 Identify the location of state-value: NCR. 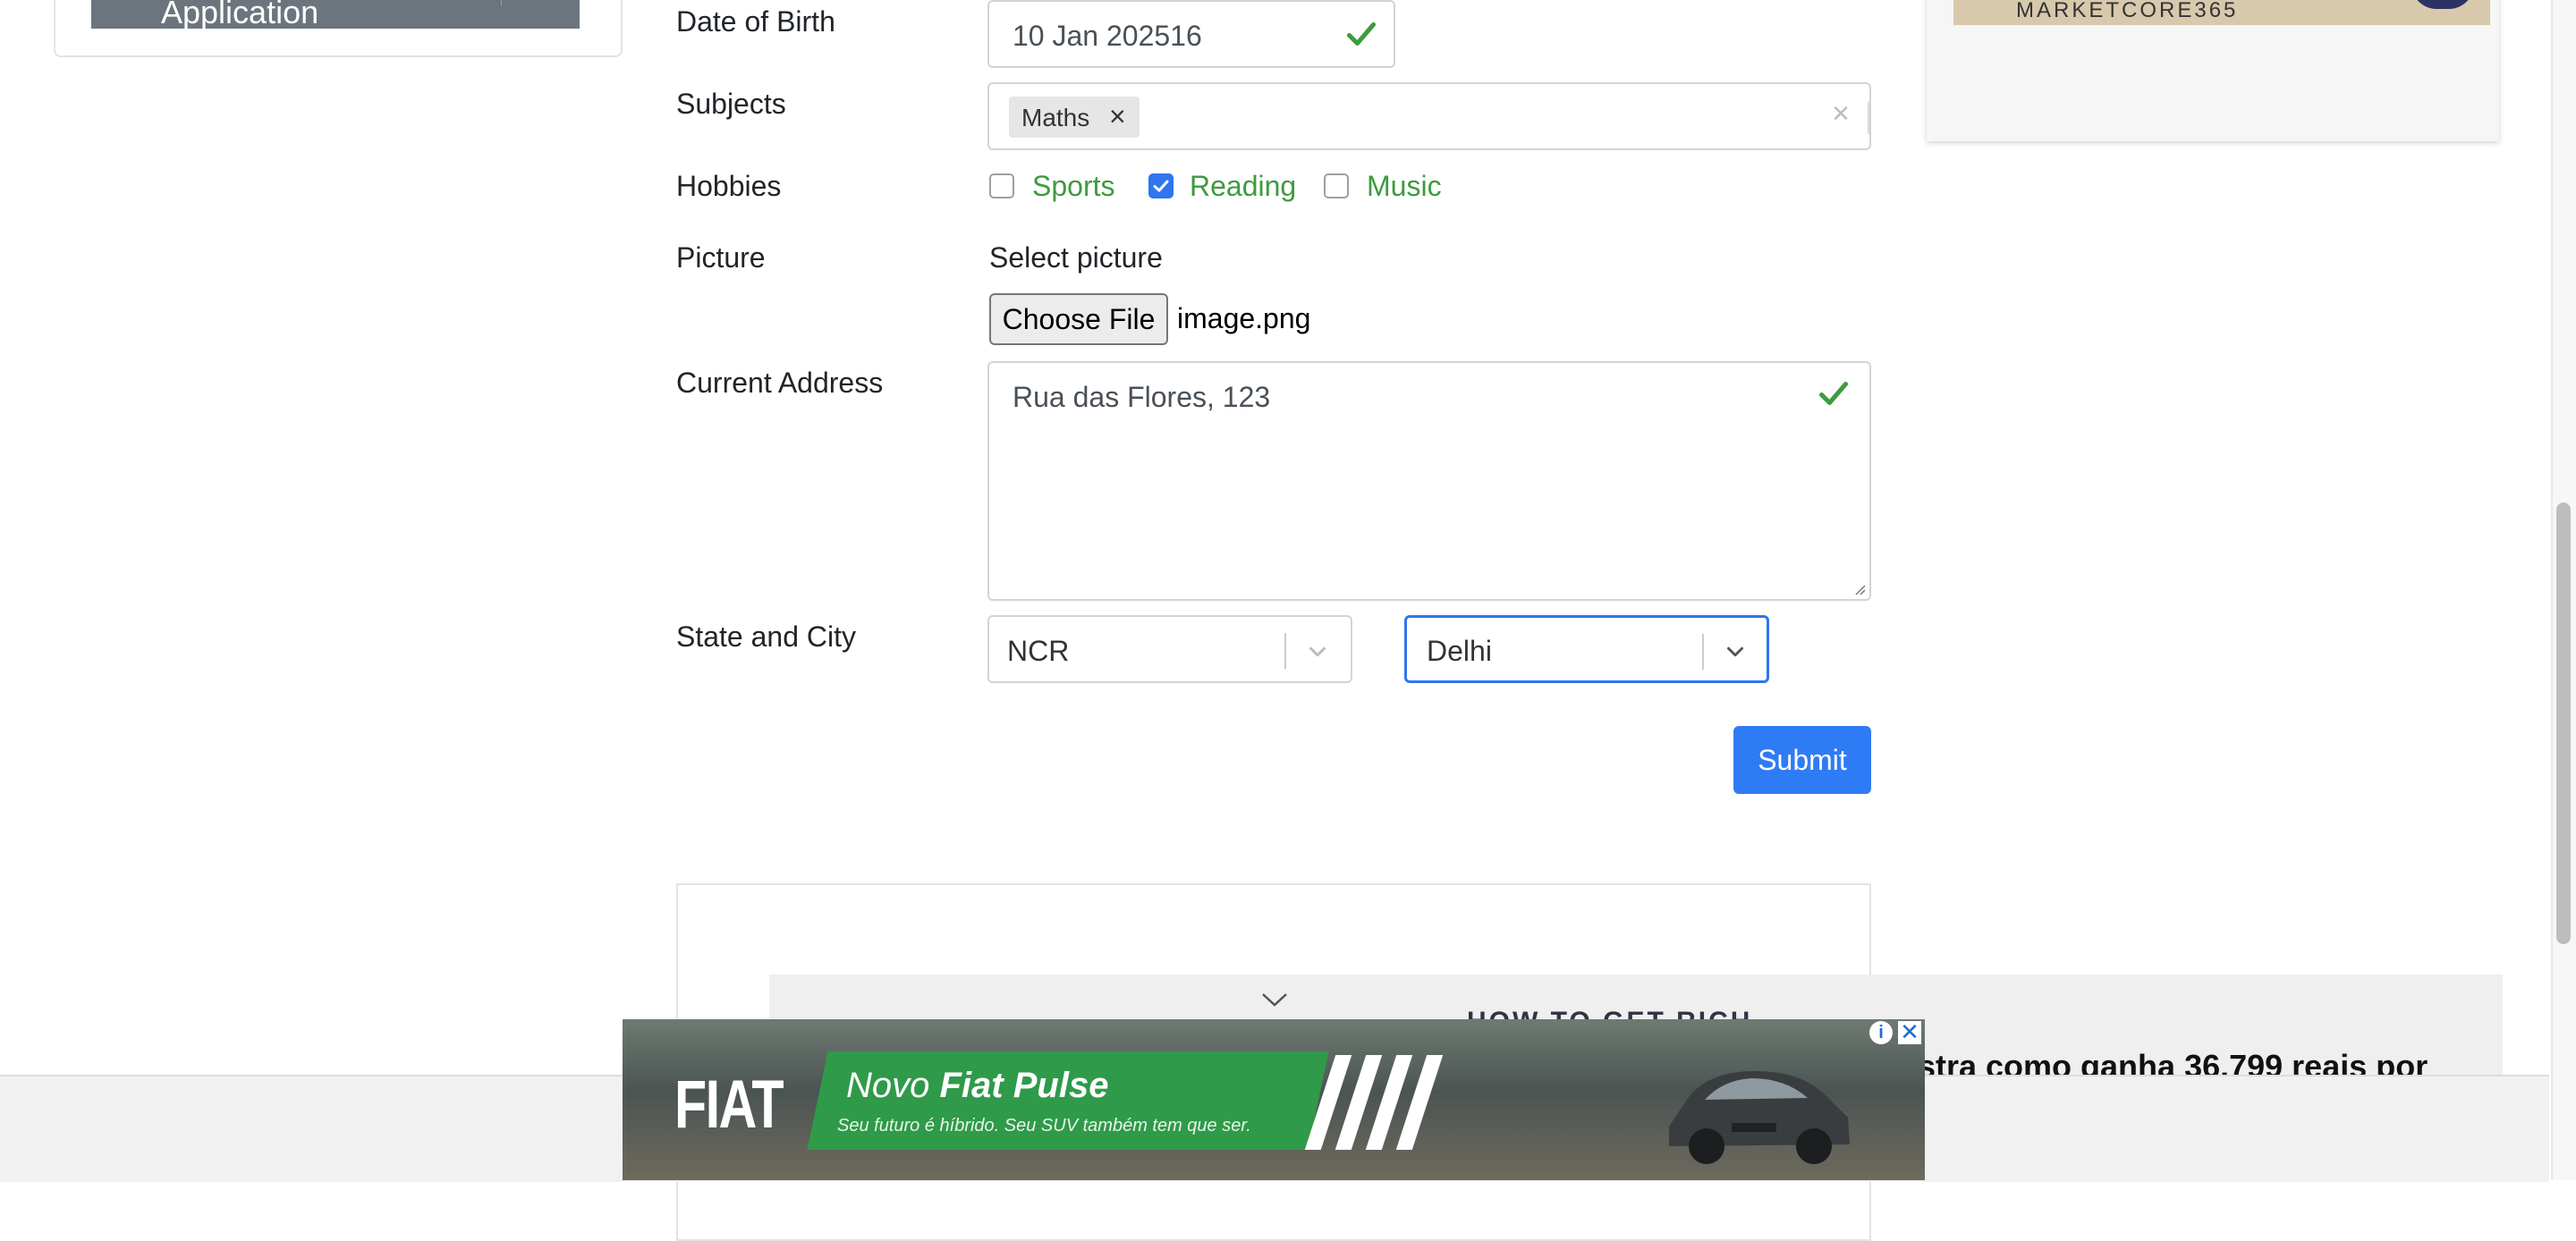
(1038, 651).